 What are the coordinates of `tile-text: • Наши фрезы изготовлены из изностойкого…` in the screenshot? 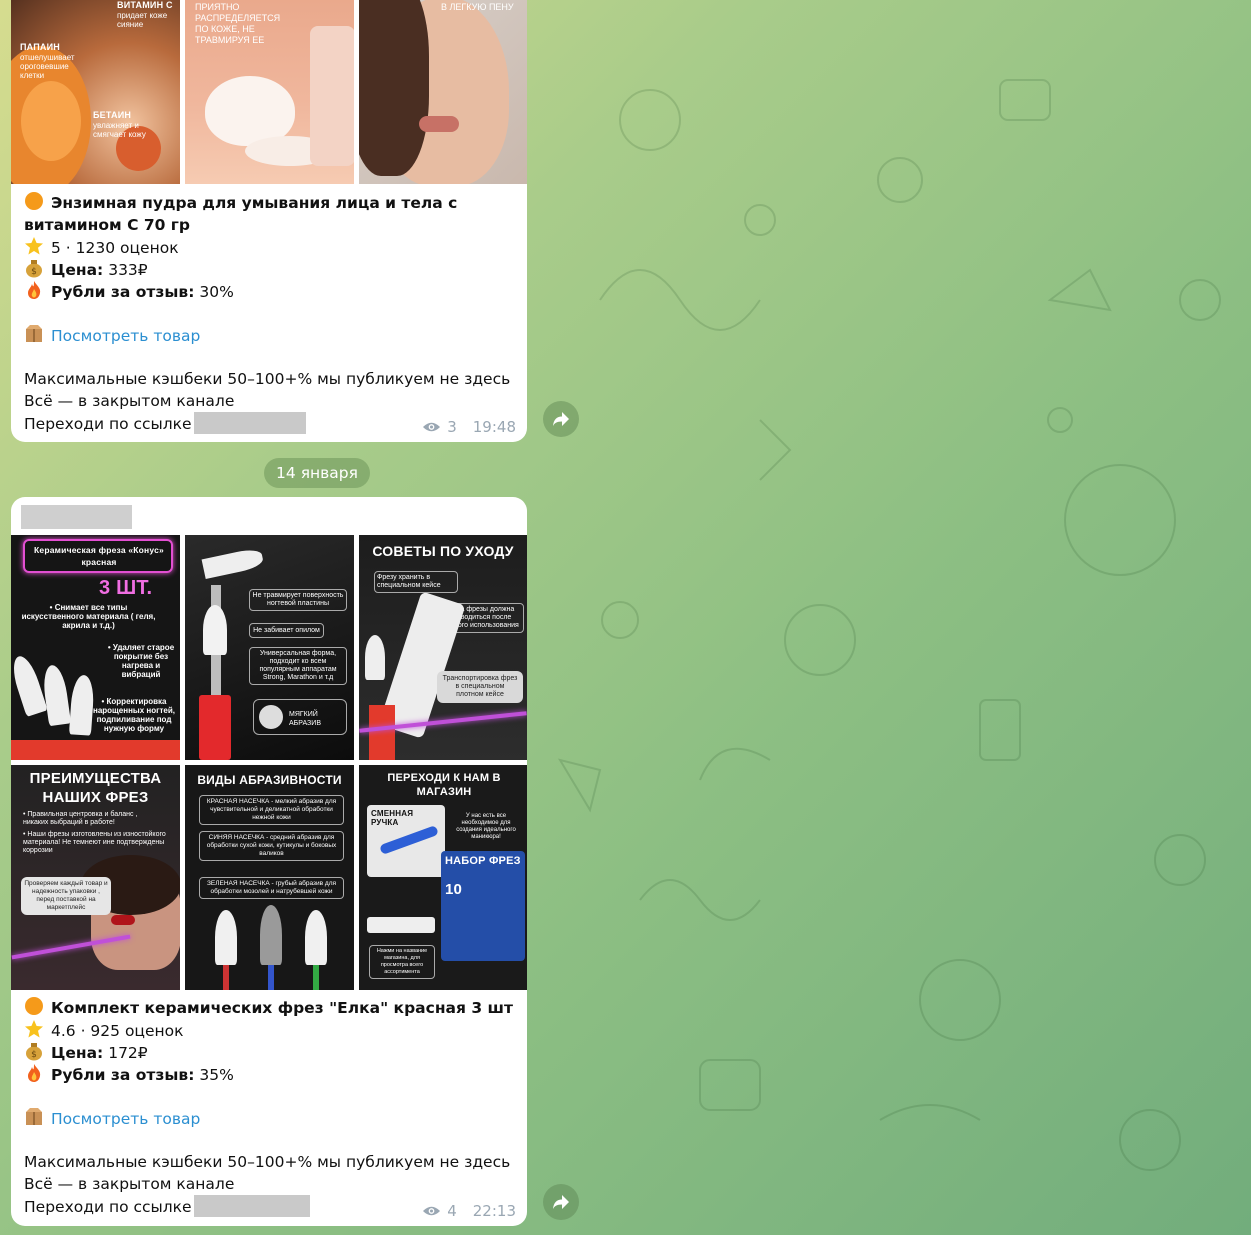 It's located at (94, 842).